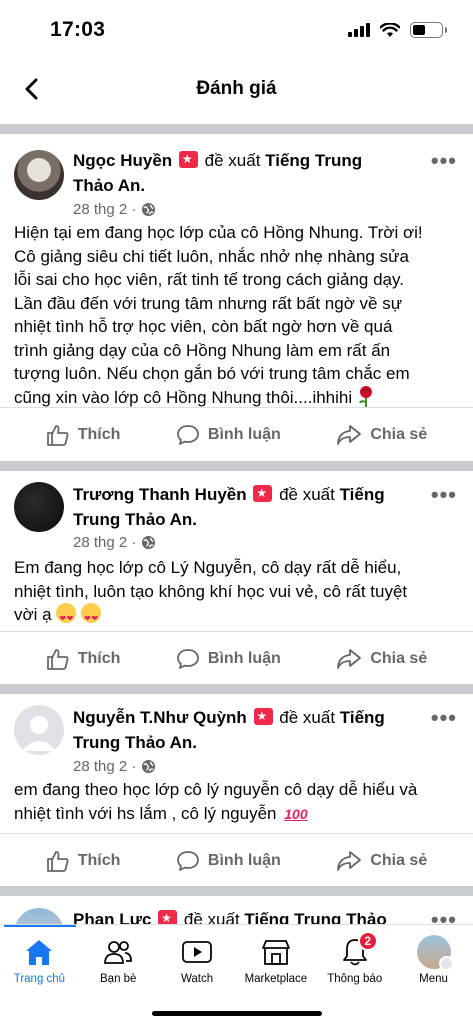 This screenshot has width=473, height=1024. Describe the element at coordinates (390, 29) in the screenshot. I see `wifi-icon` at that location.